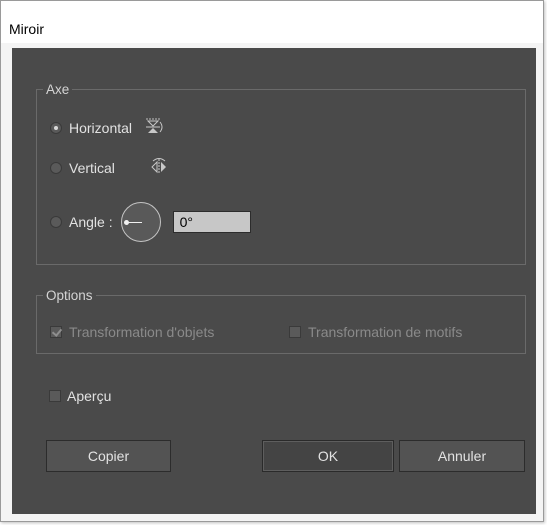 The image size is (547, 525). I want to click on options-group: Options, so click(281, 321).